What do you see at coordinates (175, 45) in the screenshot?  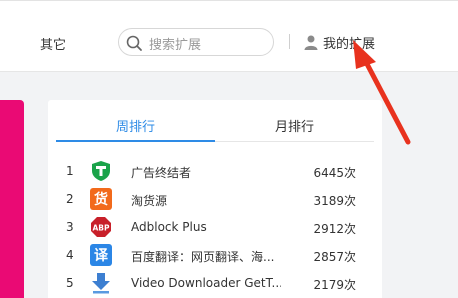 I see `search-placeholder: 搜索扩展` at bounding box center [175, 45].